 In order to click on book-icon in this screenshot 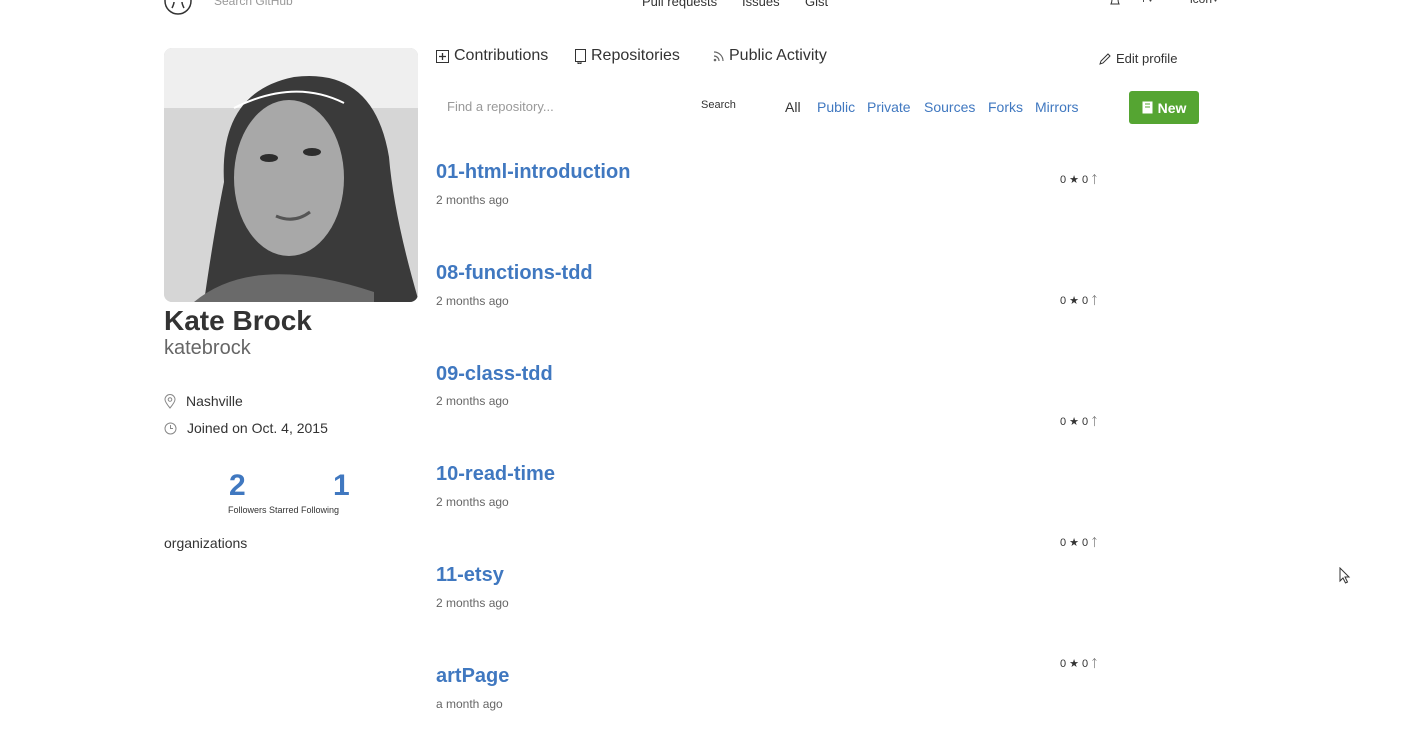, I will do `click(1147, 107)`.